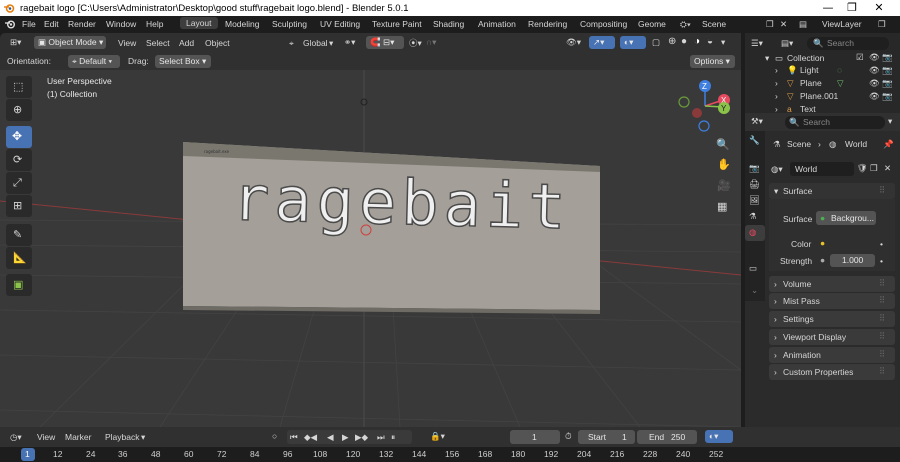 The image size is (900, 462). Describe the element at coordinates (832, 301) in the screenshot. I see `mist-pass-panel-header: › Mist Pass ⠿` at that location.